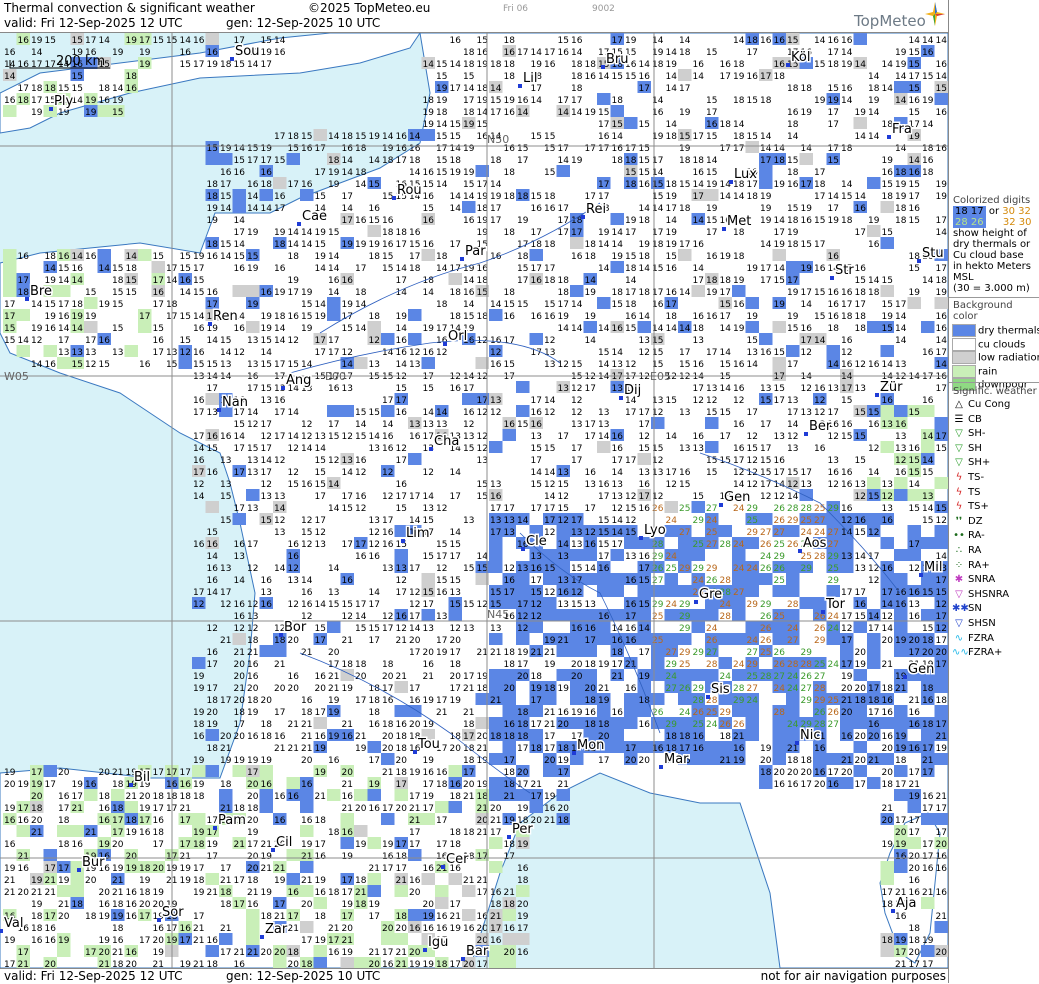  What do you see at coordinates (699, 581) in the screenshot?
I see `thermal-digit: 24` at bounding box center [699, 581].